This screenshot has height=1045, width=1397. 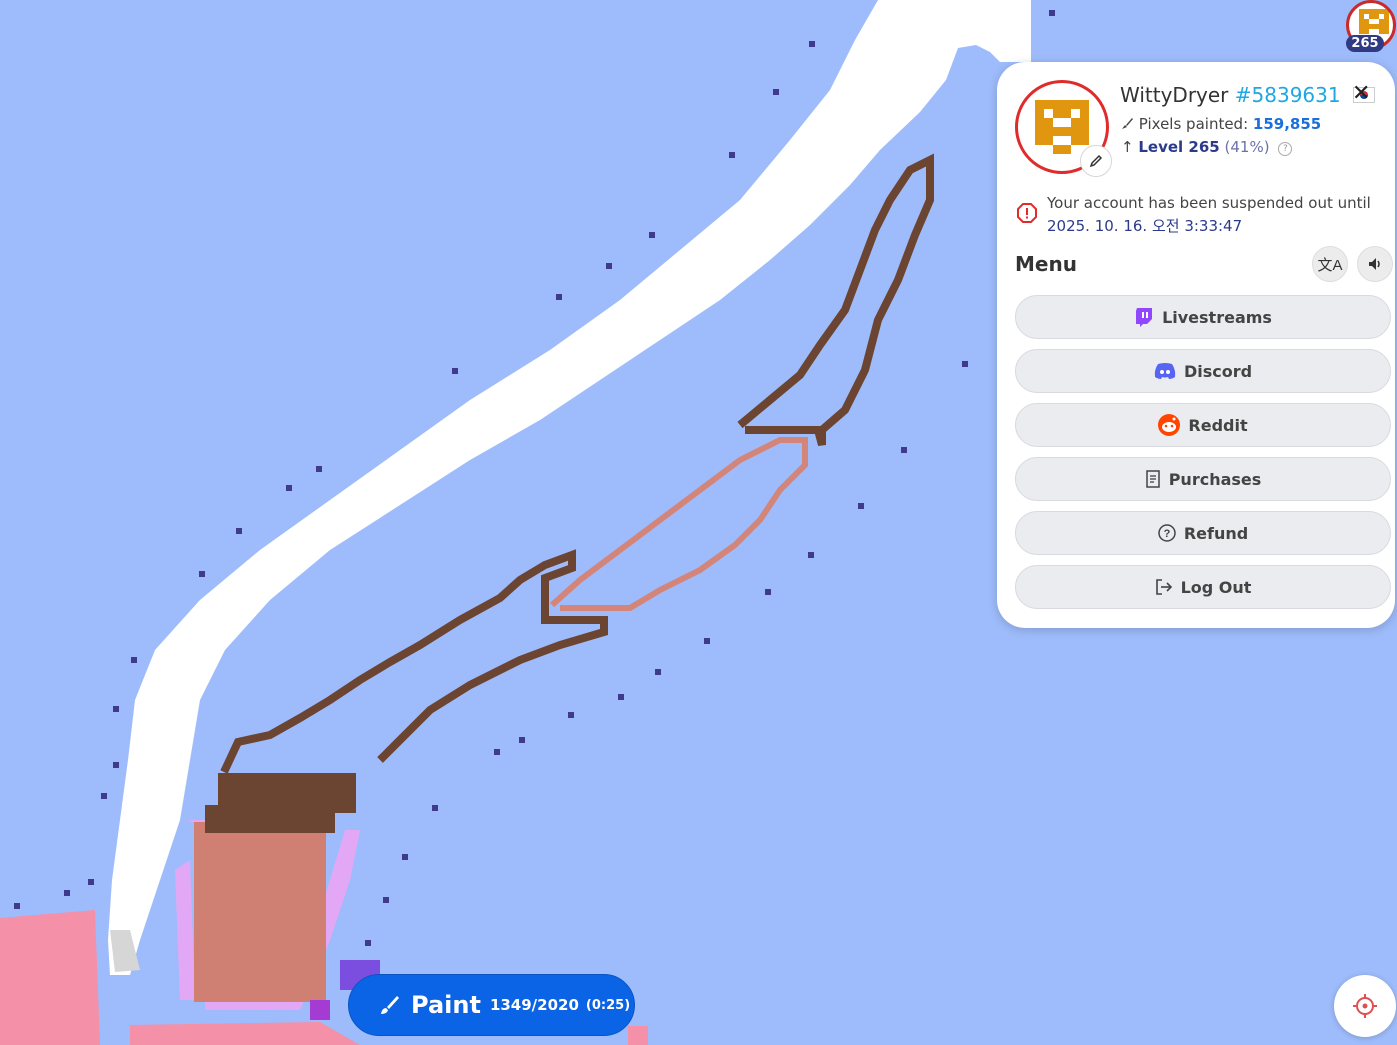 I want to click on help-icon: ?, so click(x=1285, y=149).